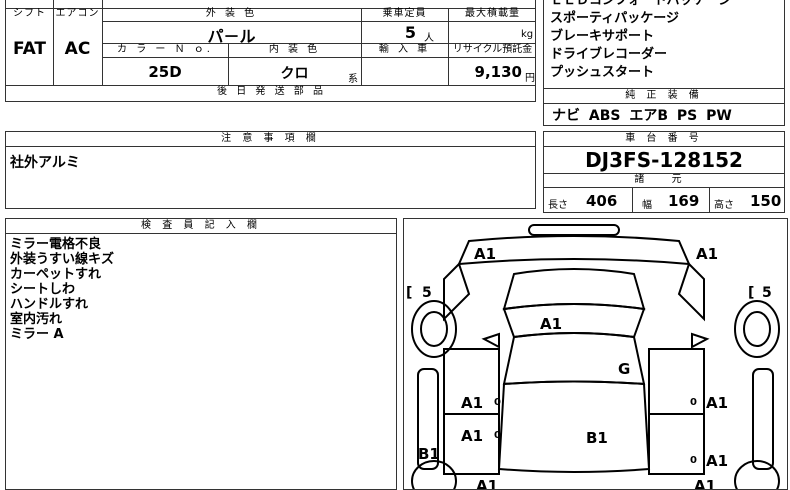 This screenshot has width=790, height=490. Describe the element at coordinates (472, 436) in the screenshot. I see `mark-left-rear-door: A1` at that location.